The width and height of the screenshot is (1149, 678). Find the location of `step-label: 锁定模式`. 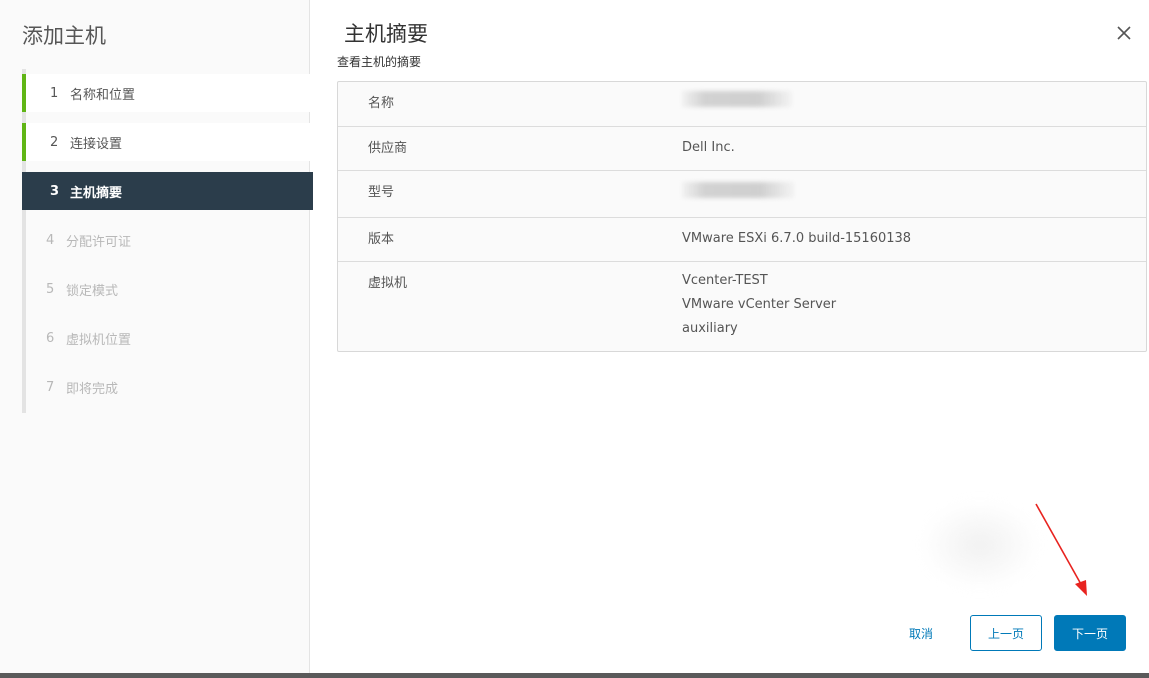

step-label: 锁定模式 is located at coordinates (92, 291).